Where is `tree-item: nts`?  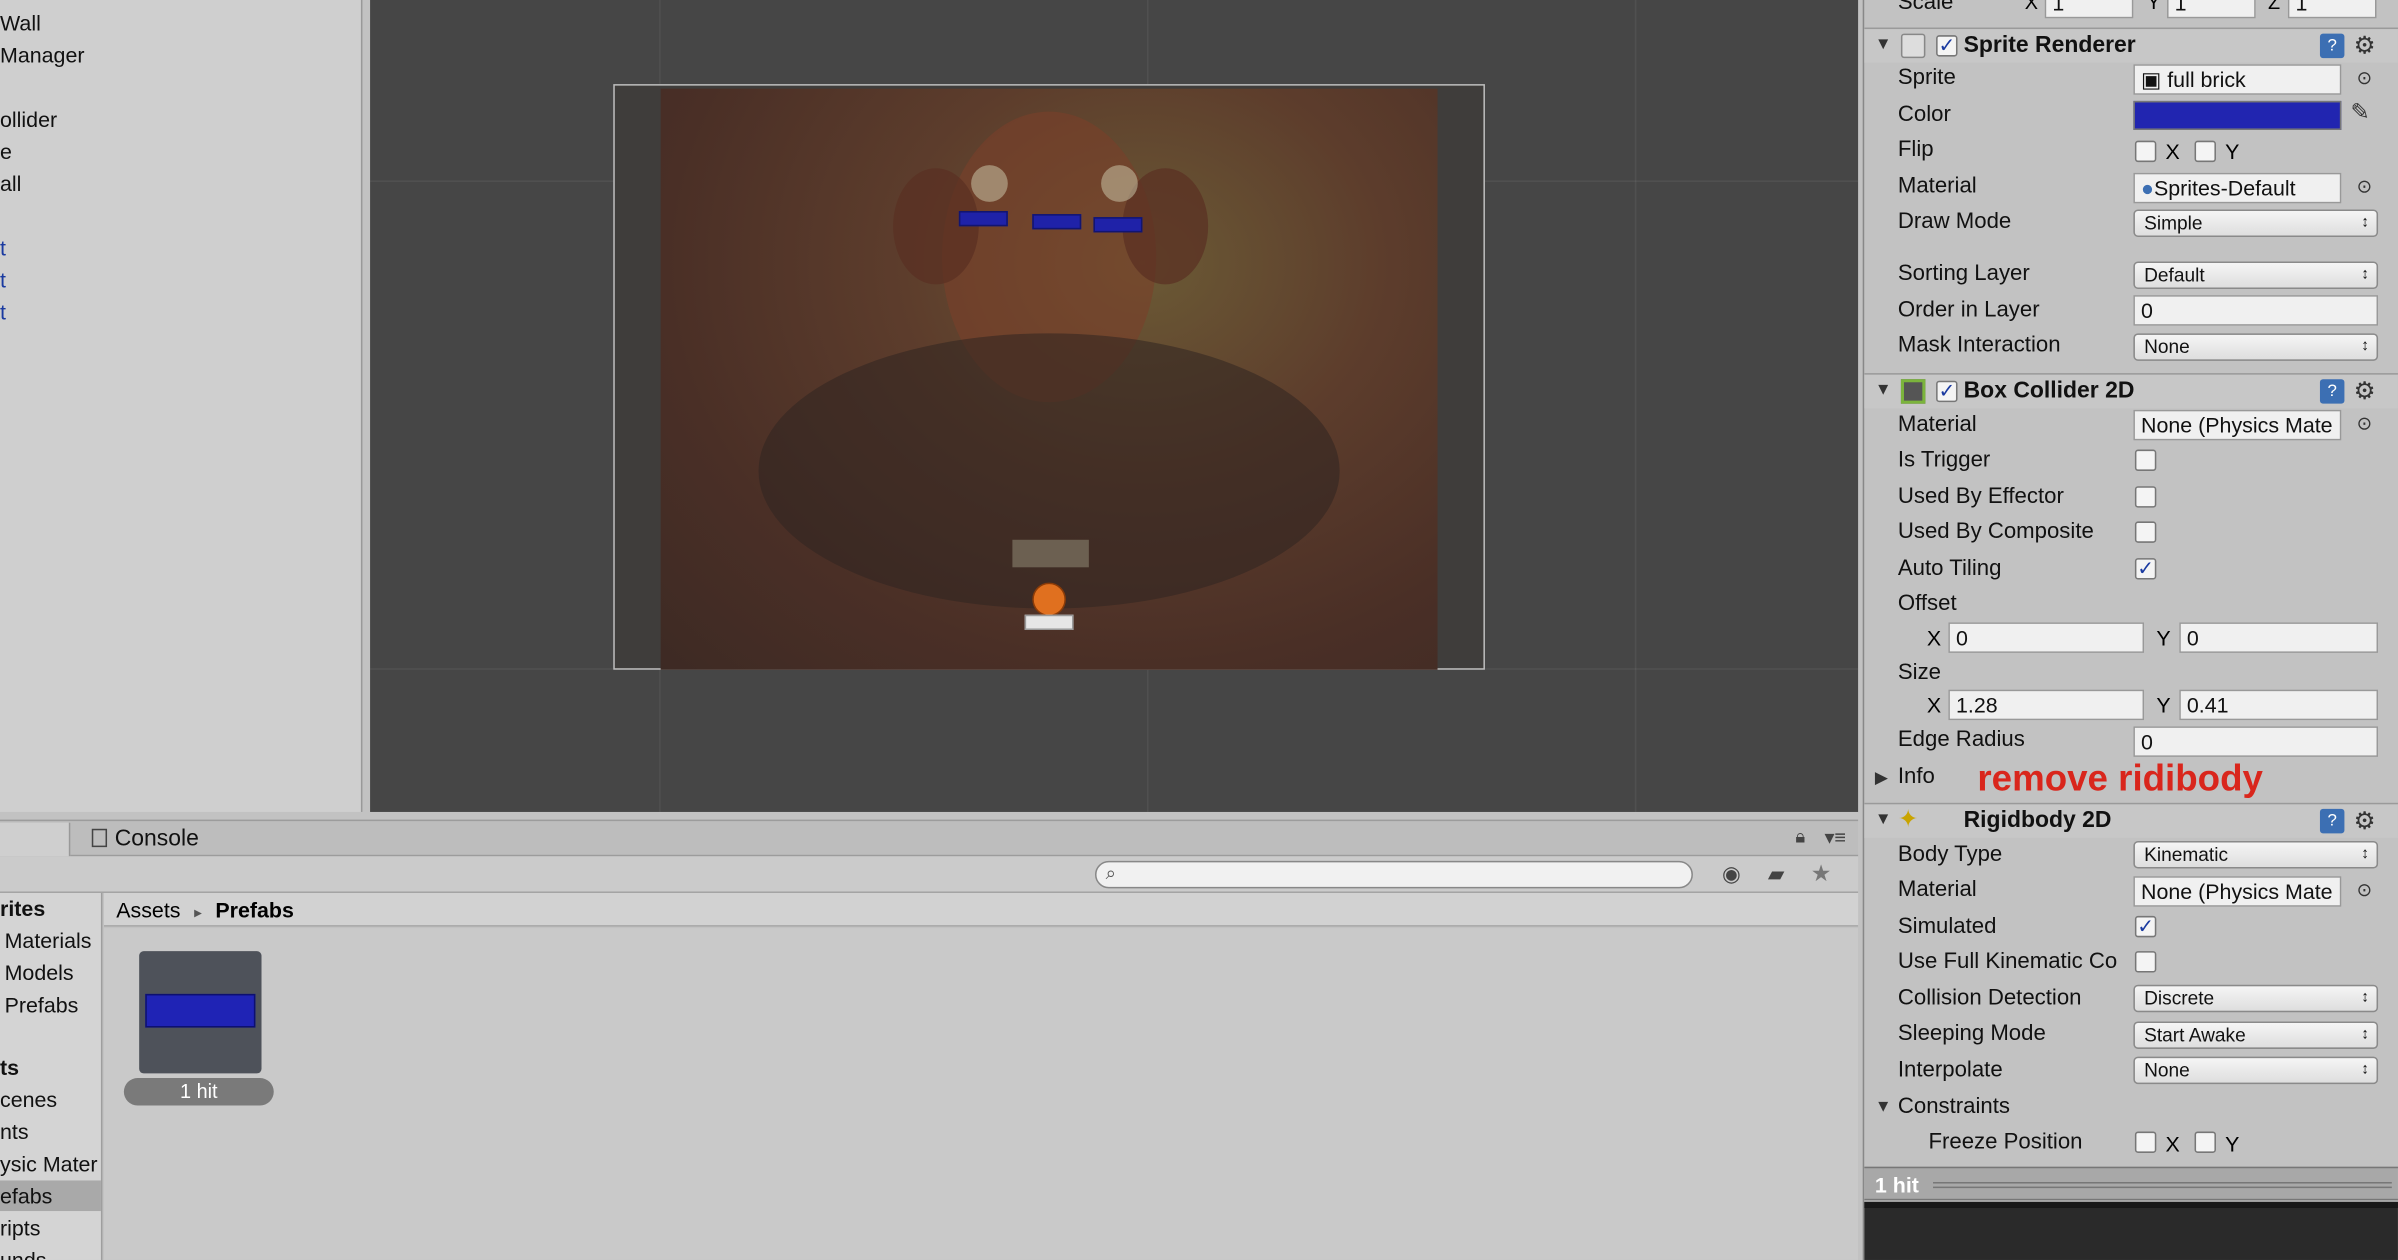
tree-item: nts is located at coordinates (14, 1131).